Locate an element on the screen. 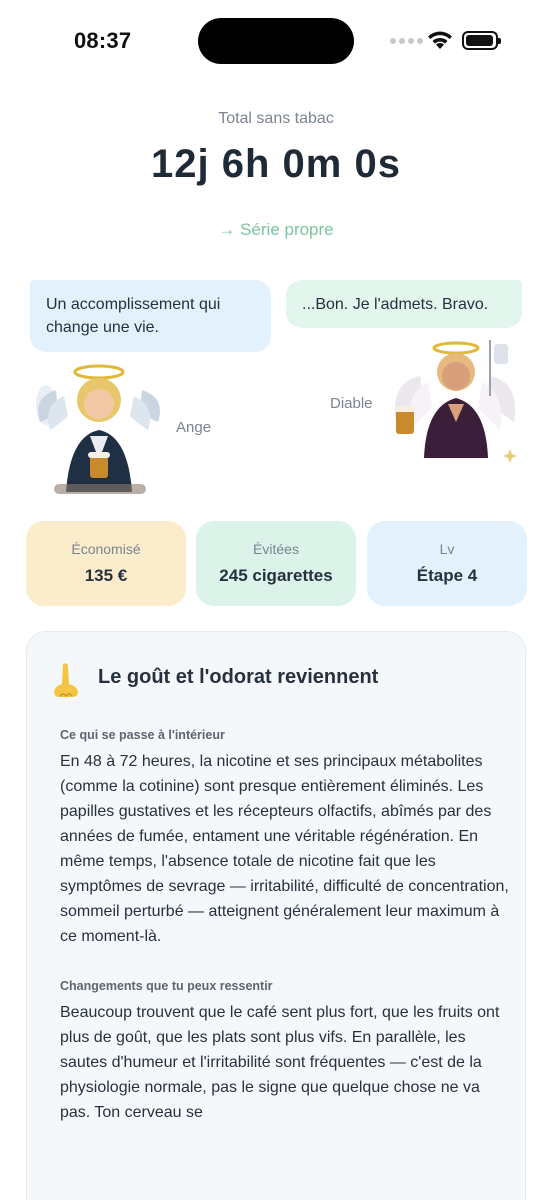 This screenshot has width=552, height=1200. streak-link: → Série propre is located at coordinates (276, 230).